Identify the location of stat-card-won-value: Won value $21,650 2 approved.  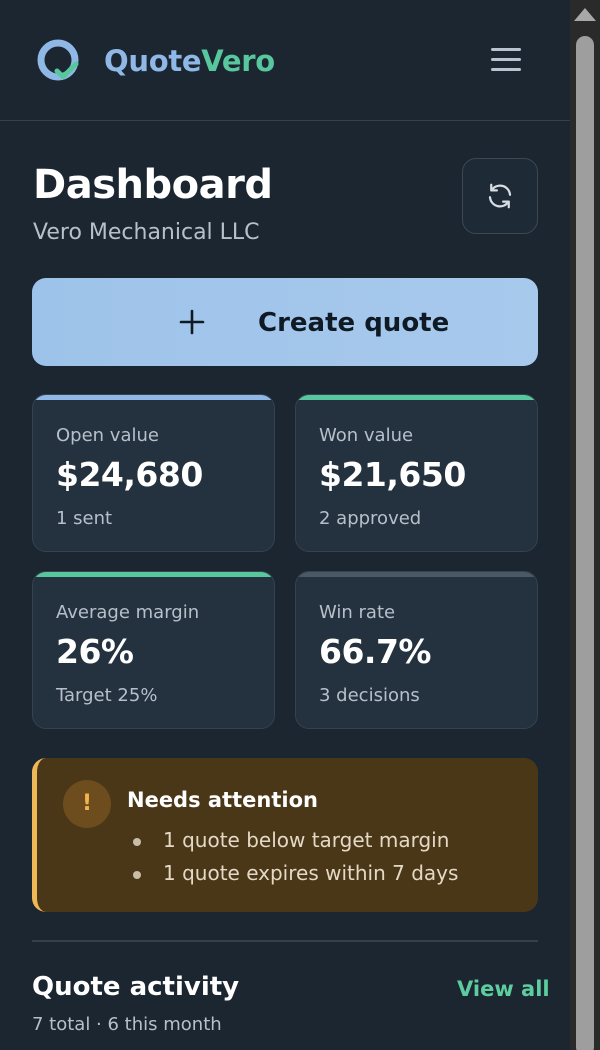
(416, 473).